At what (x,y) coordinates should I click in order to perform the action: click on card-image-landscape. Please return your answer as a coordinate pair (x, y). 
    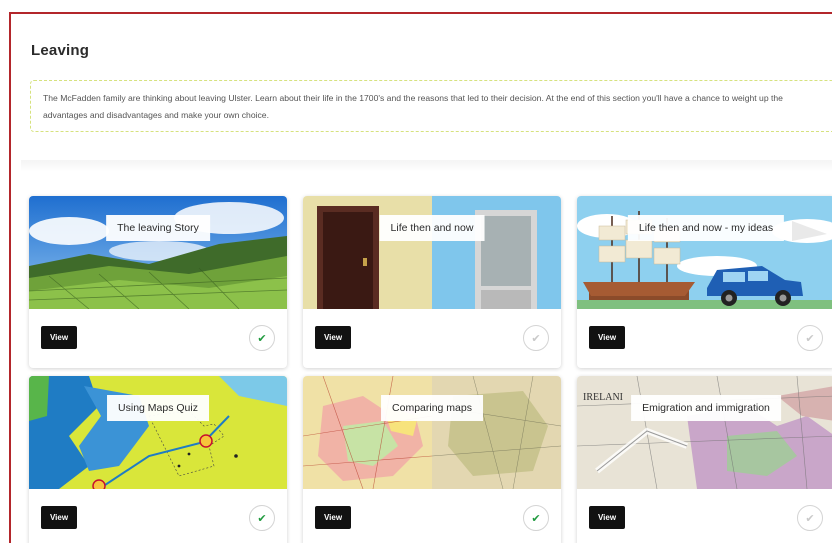
    Looking at the image, I should click on (158, 252).